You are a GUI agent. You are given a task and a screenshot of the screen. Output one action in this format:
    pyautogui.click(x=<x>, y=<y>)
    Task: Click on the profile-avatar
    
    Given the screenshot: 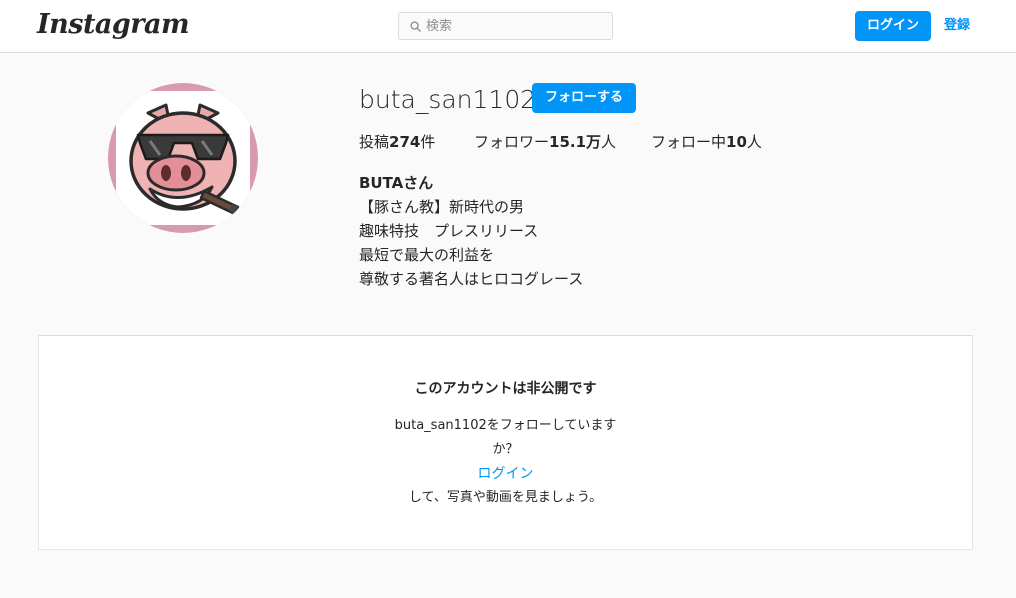 What is the action you would take?
    pyautogui.click(x=183, y=158)
    